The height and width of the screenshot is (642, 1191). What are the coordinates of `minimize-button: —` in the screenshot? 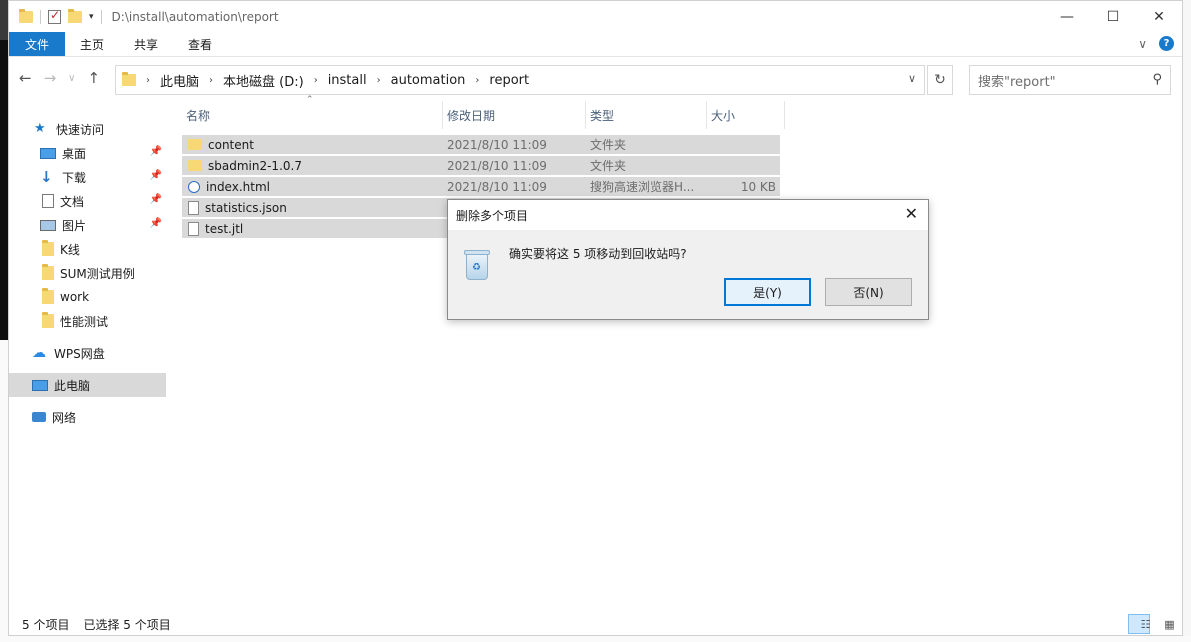 It's located at (1067, 16).